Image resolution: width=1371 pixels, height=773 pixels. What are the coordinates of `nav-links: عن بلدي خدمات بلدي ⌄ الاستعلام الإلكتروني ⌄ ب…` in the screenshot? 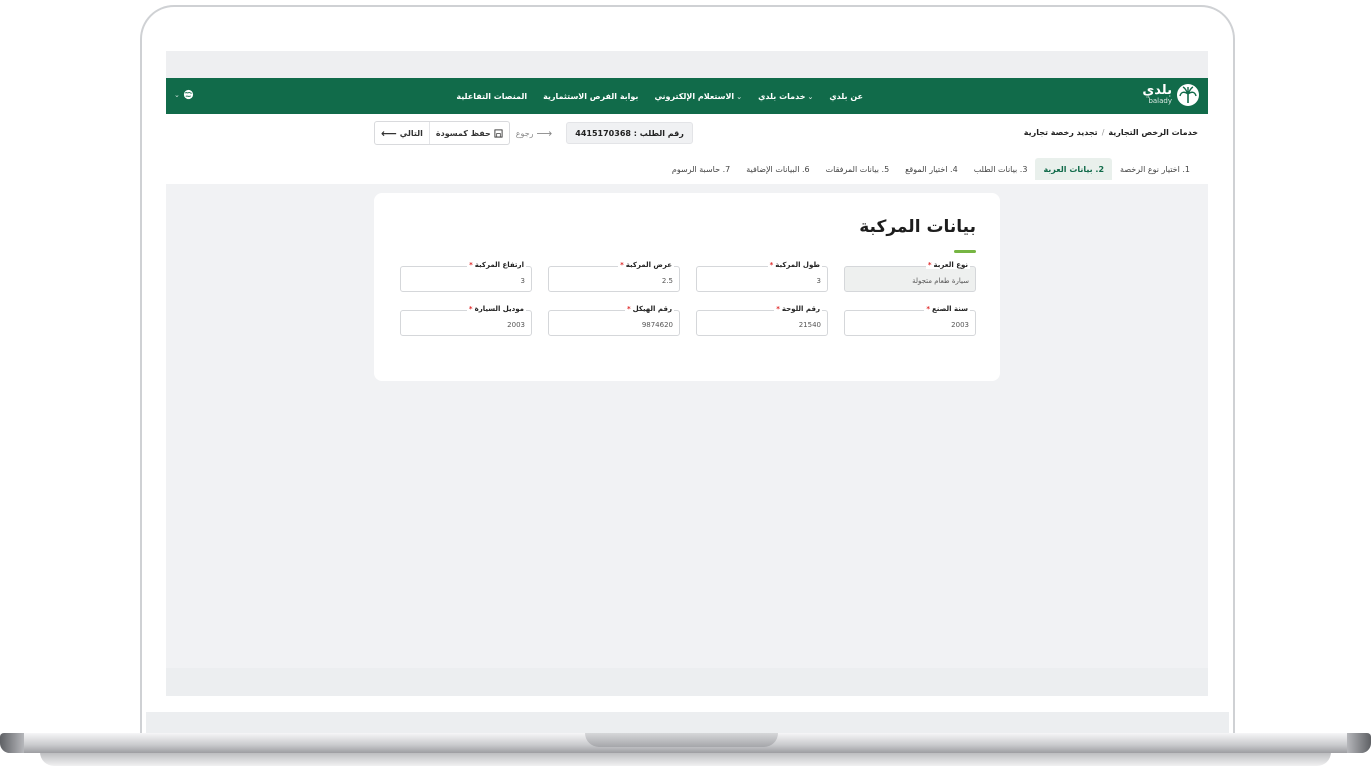 It's located at (659, 96).